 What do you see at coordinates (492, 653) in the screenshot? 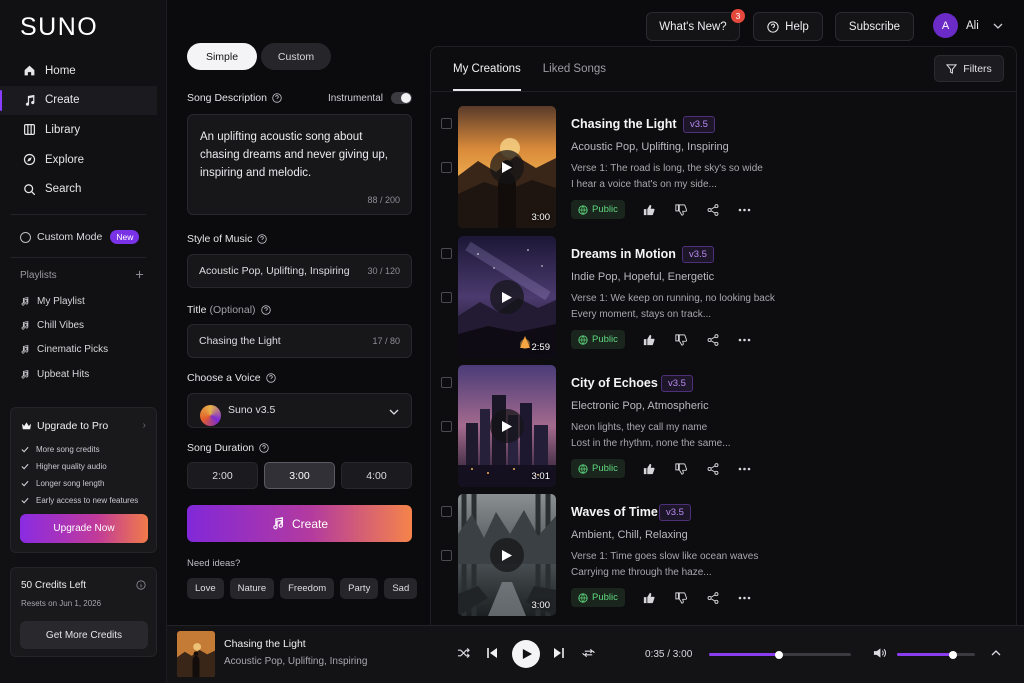
I see `previous-icon` at bounding box center [492, 653].